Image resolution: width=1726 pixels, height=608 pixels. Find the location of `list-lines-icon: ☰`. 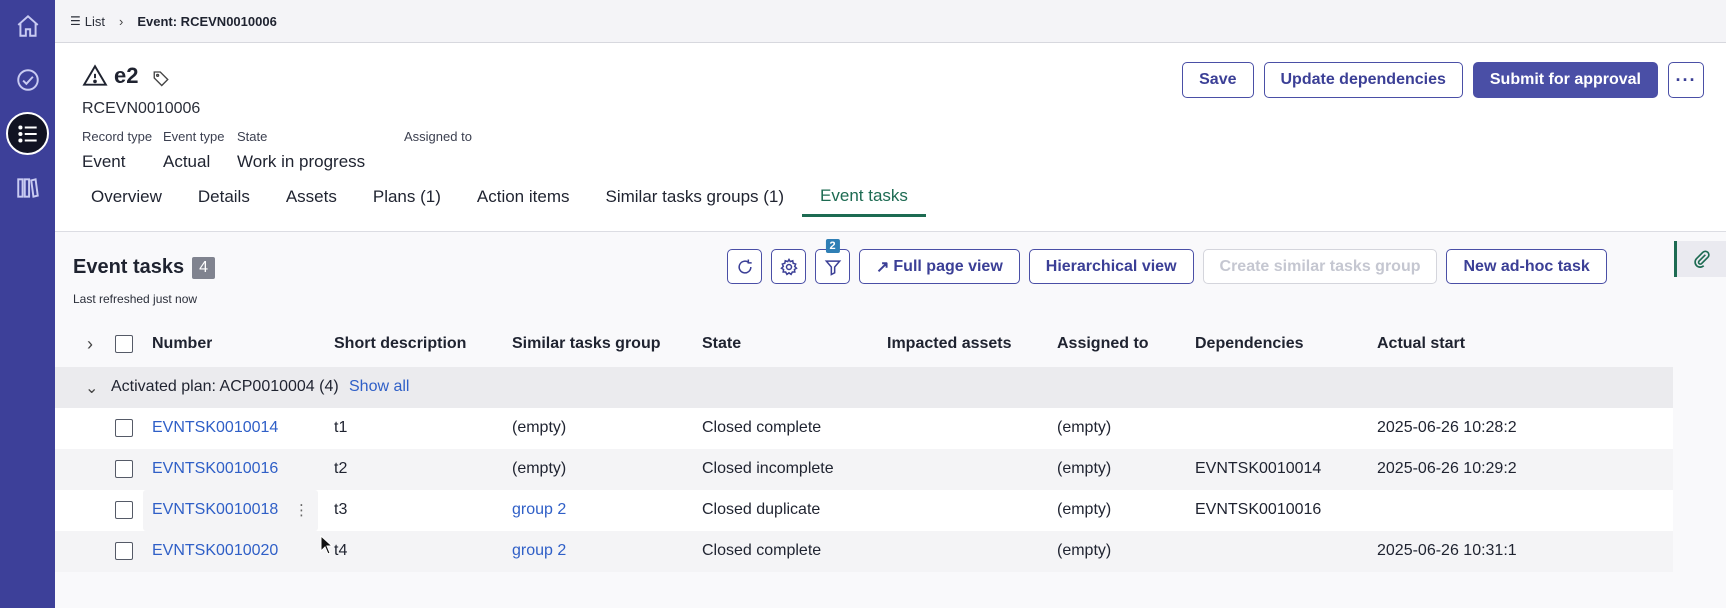

list-lines-icon: ☰ is located at coordinates (75, 21).